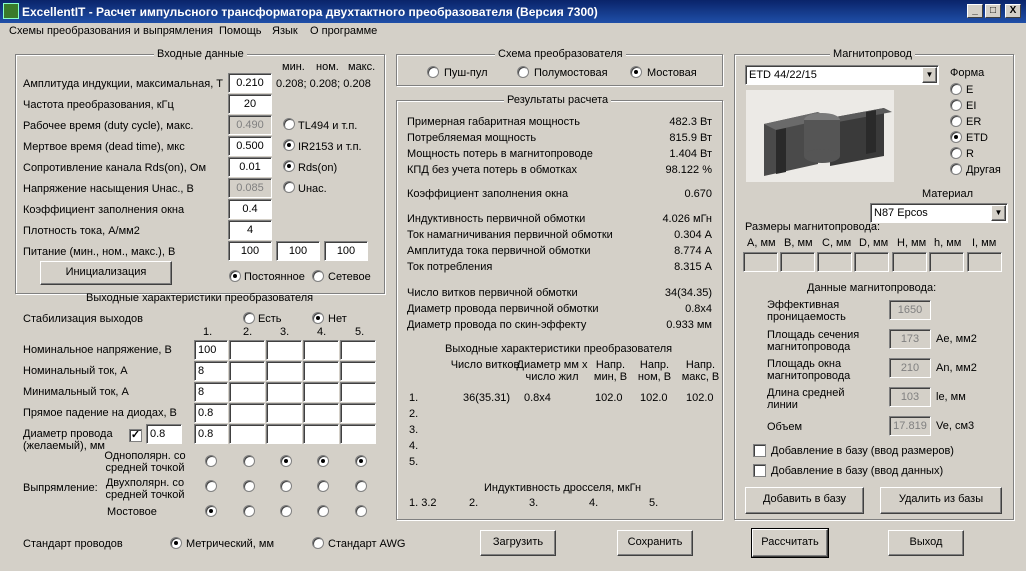 Image resolution: width=1026 pixels, height=571 pixels. I want to click on minimize-button: _, so click(975, 11).